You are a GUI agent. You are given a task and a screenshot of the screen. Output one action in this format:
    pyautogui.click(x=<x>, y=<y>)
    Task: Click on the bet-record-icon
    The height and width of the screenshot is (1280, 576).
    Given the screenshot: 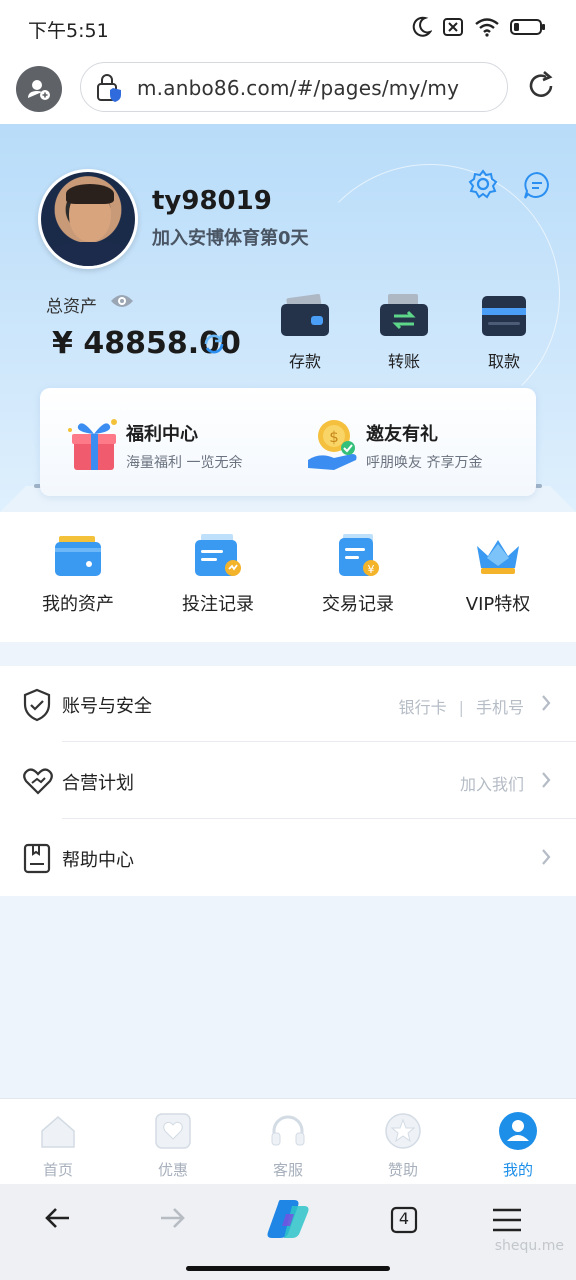 What is the action you would take?
    pyautogui.click(x=218, y=556)
    